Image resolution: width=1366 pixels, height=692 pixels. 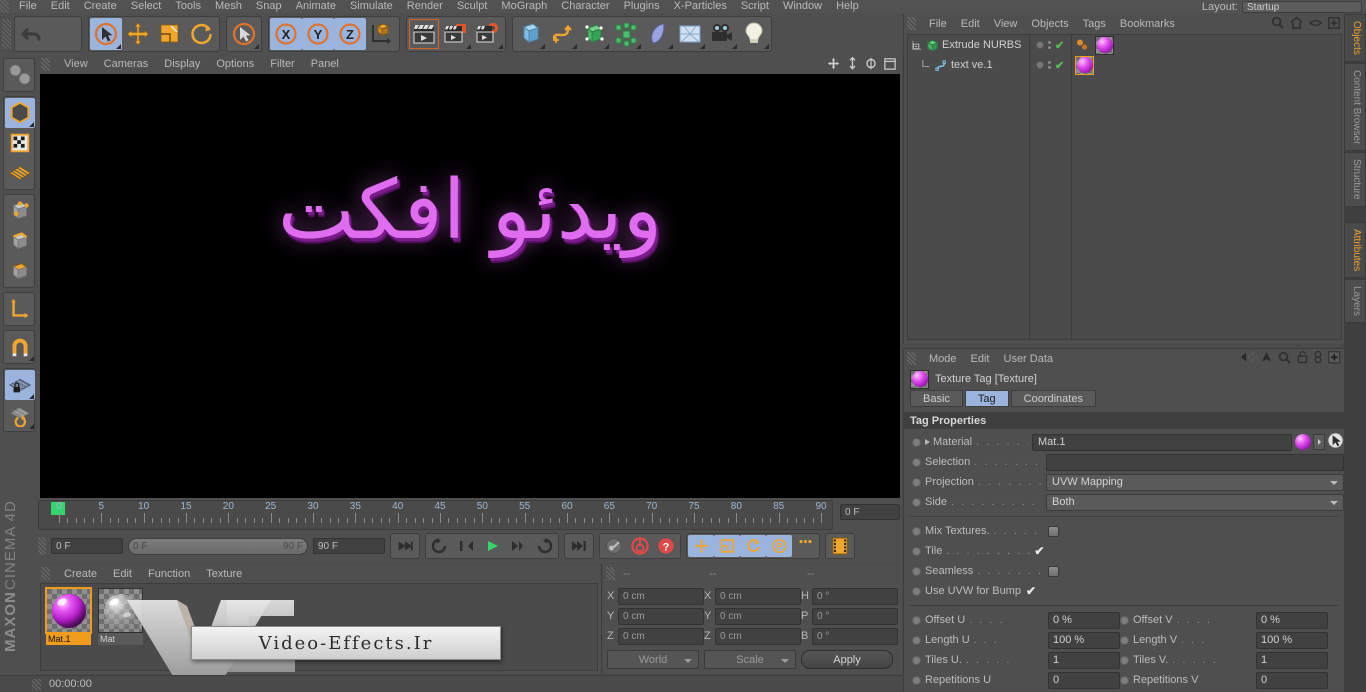 I want to click on scale-key-toggle, so click(x=727, y=546).